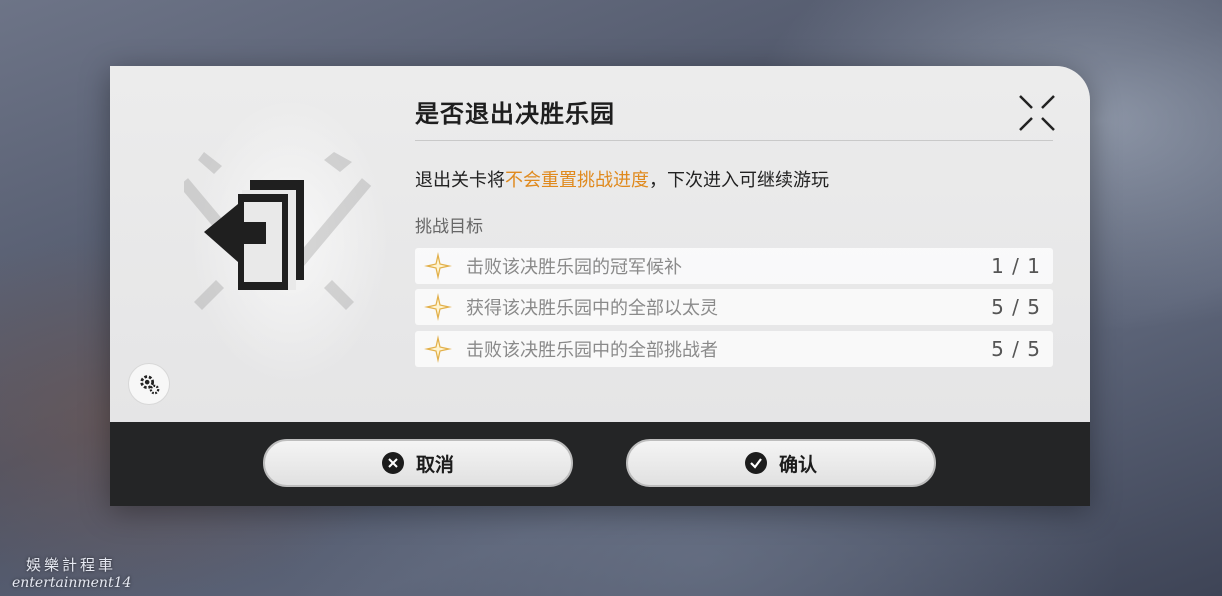 The height and width of the screenshot is (596, 1222). Describe the element at coordinates (755, 463) in the screenshot. I see `check-icon` at that location.